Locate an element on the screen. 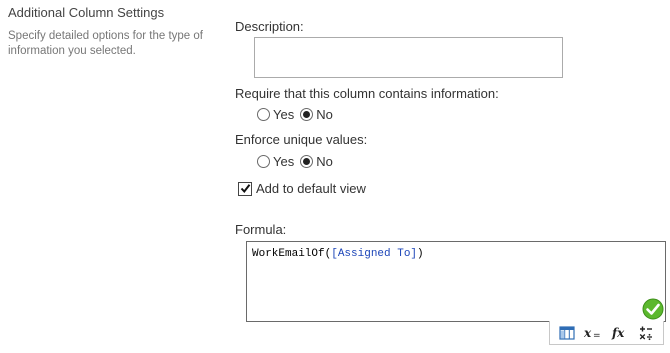 Image resolution: width=670 pixels, height=353 pixels. default-view-row: Add to default view is located at coordinates (305, 188).